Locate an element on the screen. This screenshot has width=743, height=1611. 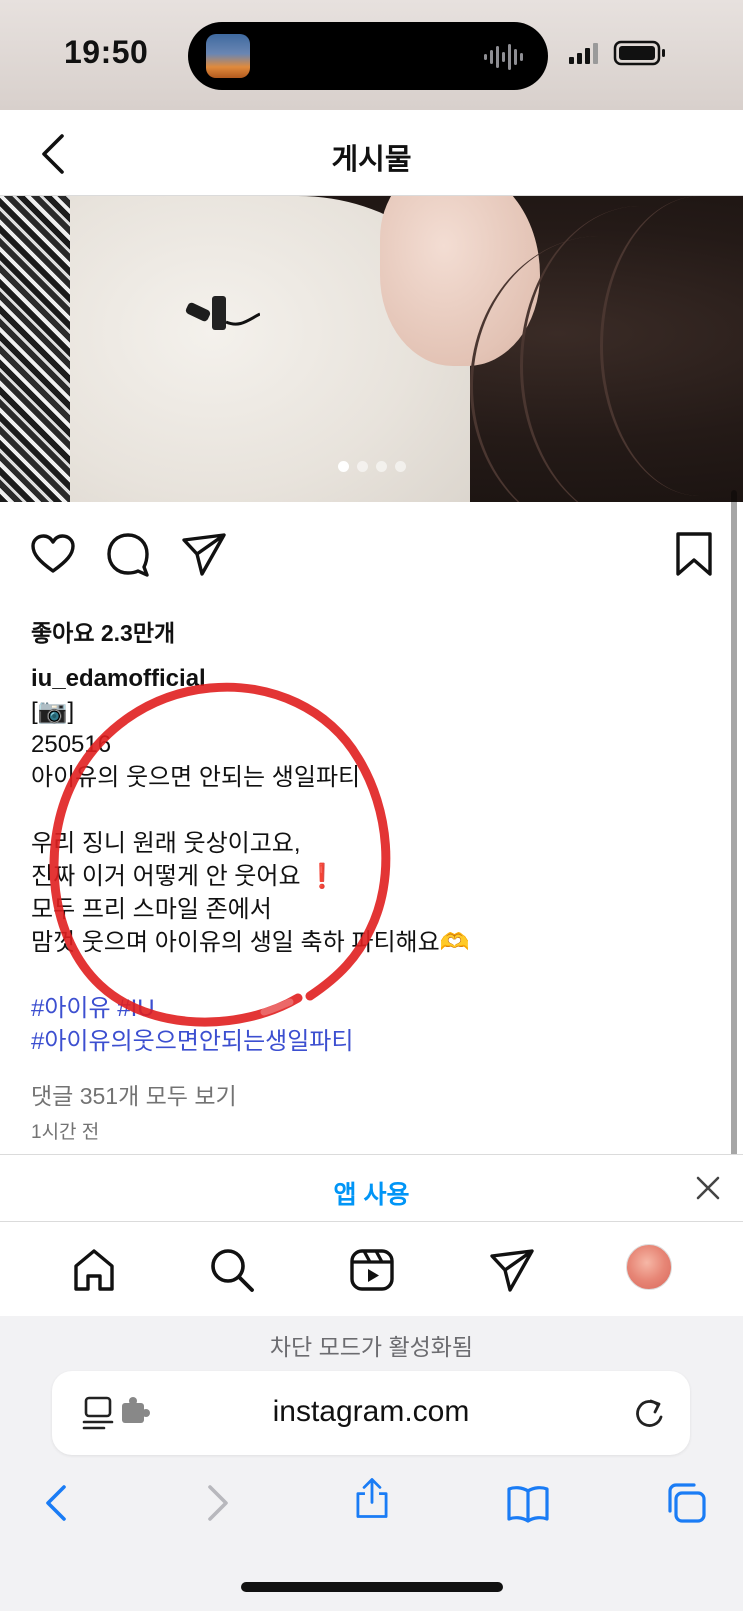
tabs-icon is located at coordinates (686, 1503).